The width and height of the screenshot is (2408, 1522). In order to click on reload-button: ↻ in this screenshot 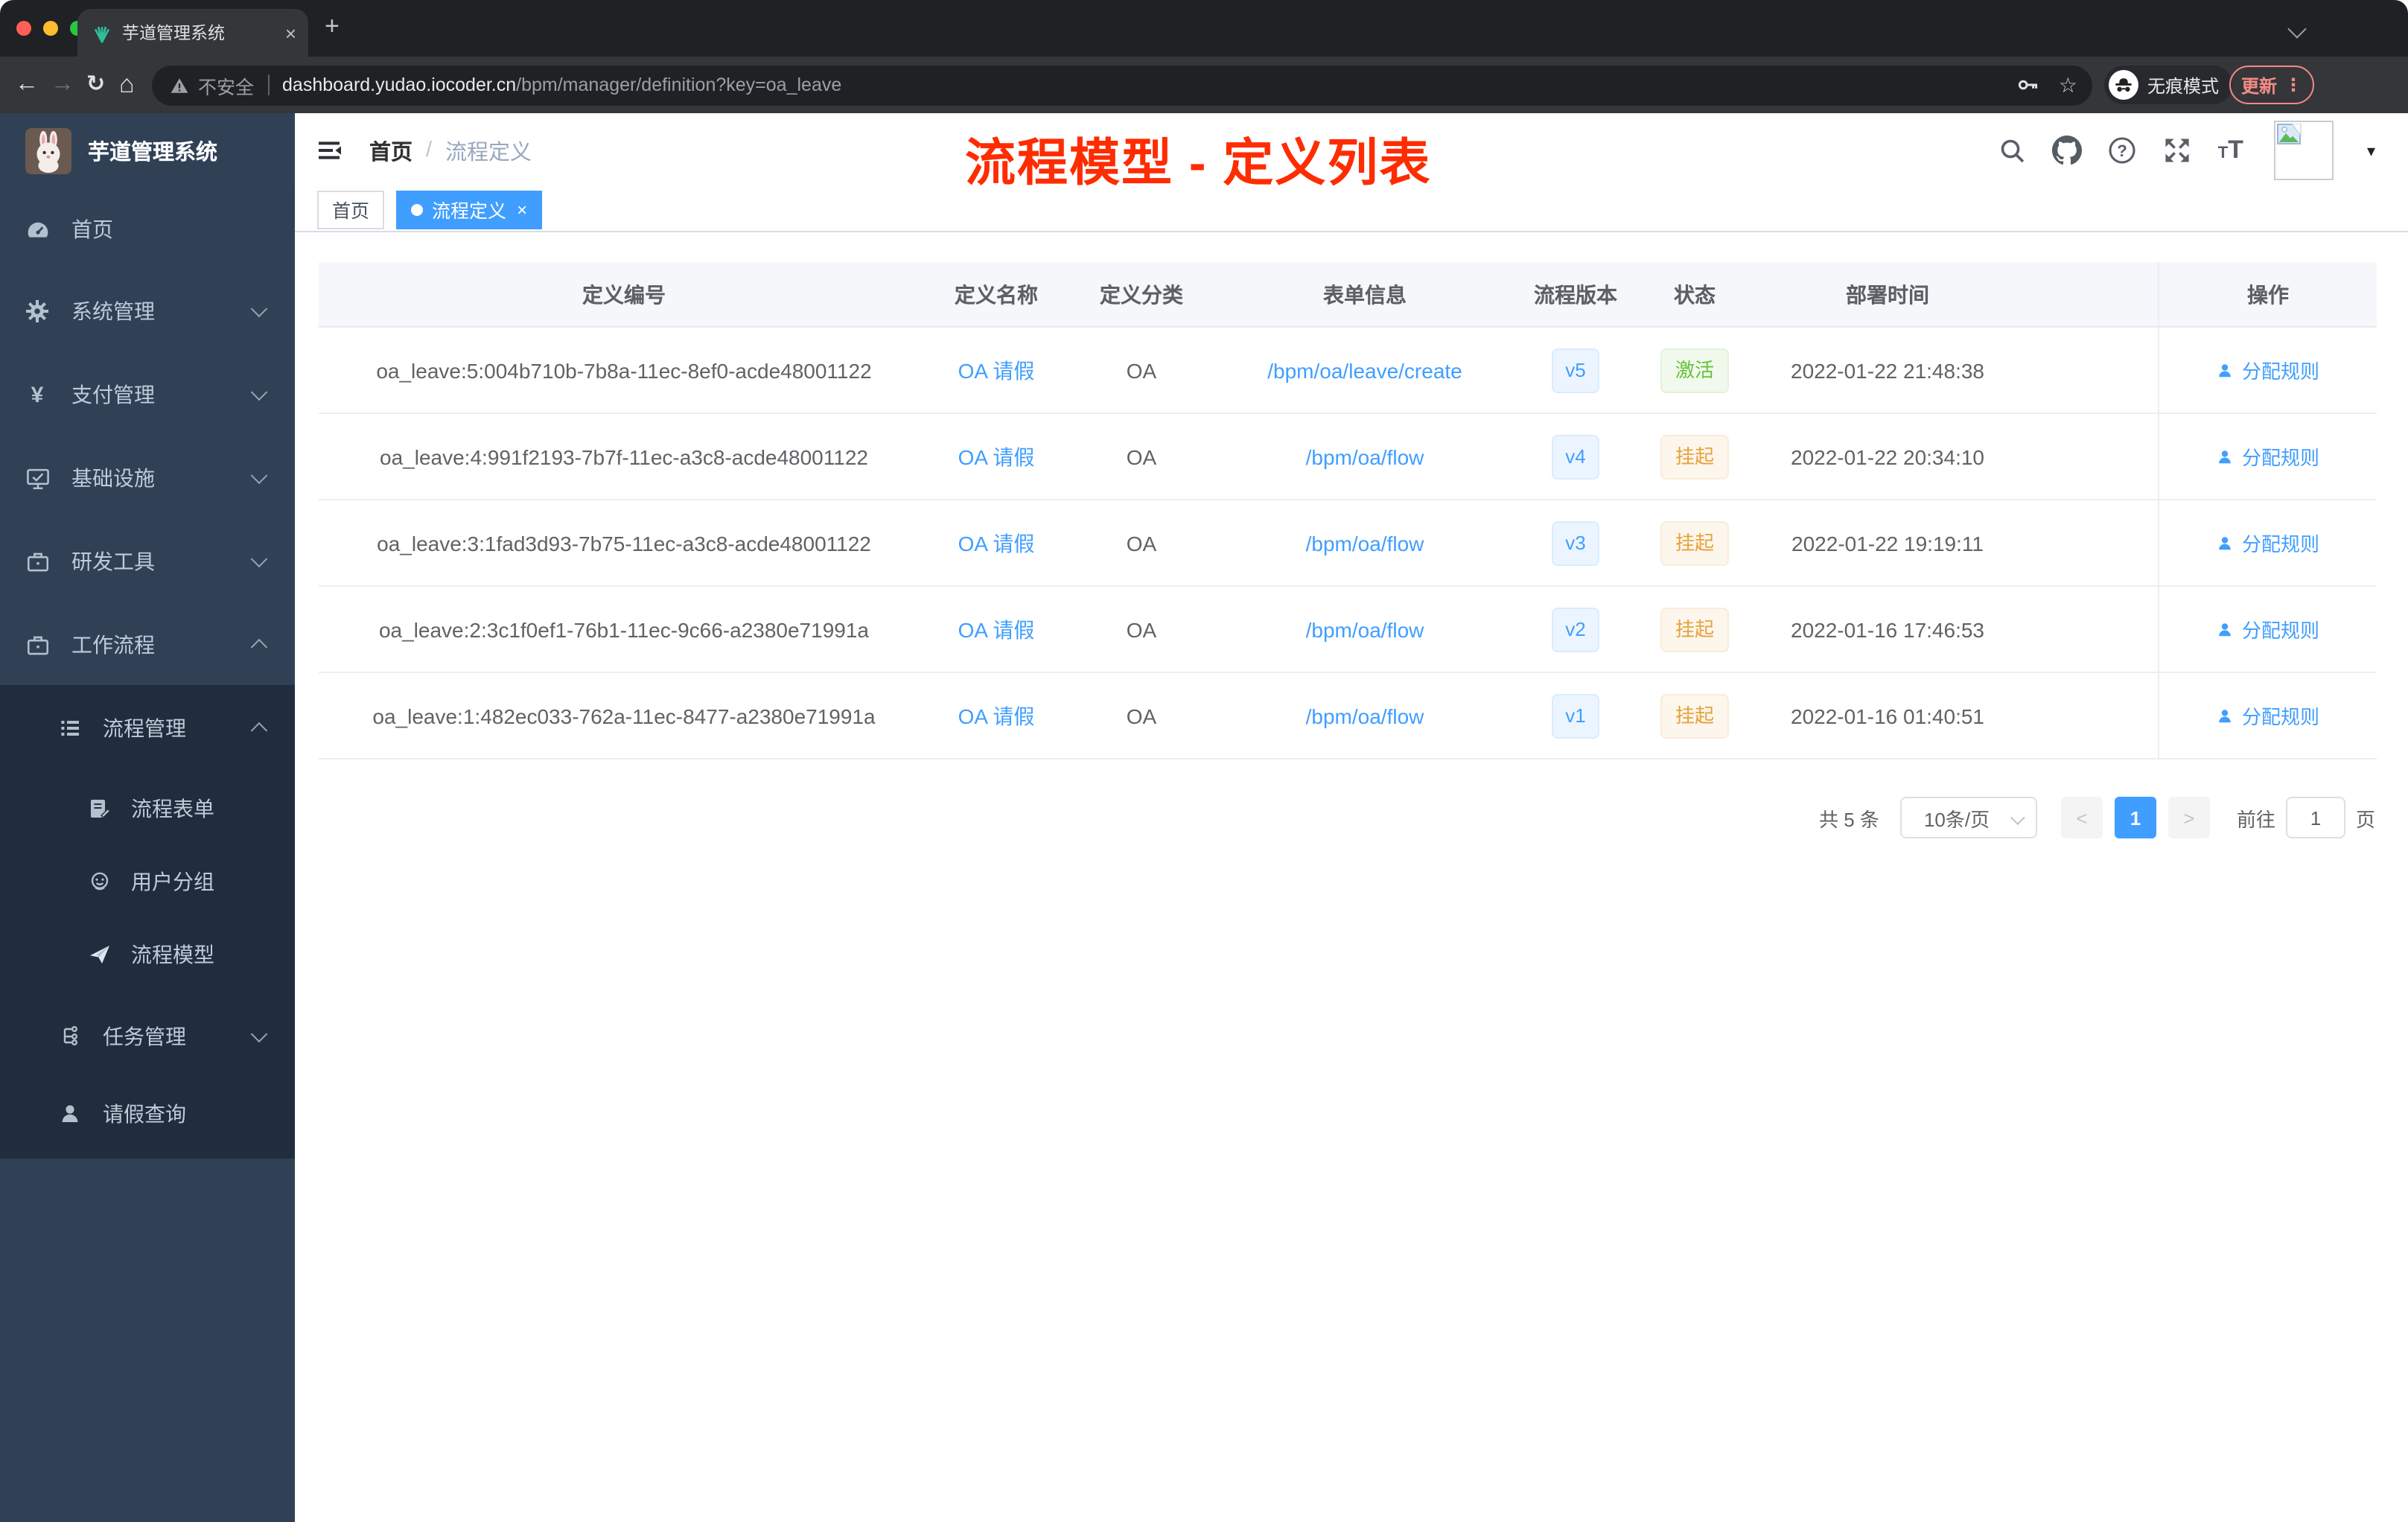, I will do `click(95, 85)`.